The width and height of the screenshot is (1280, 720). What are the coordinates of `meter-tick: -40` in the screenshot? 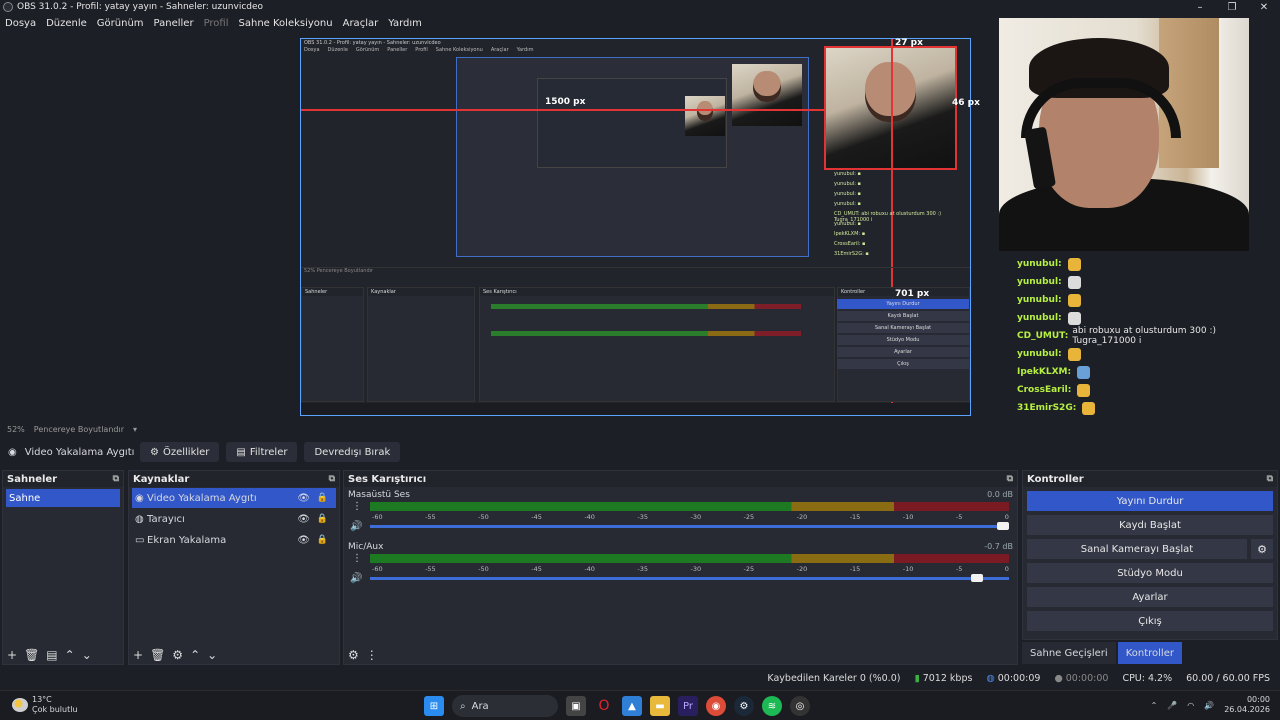 It's located at (589, 517).